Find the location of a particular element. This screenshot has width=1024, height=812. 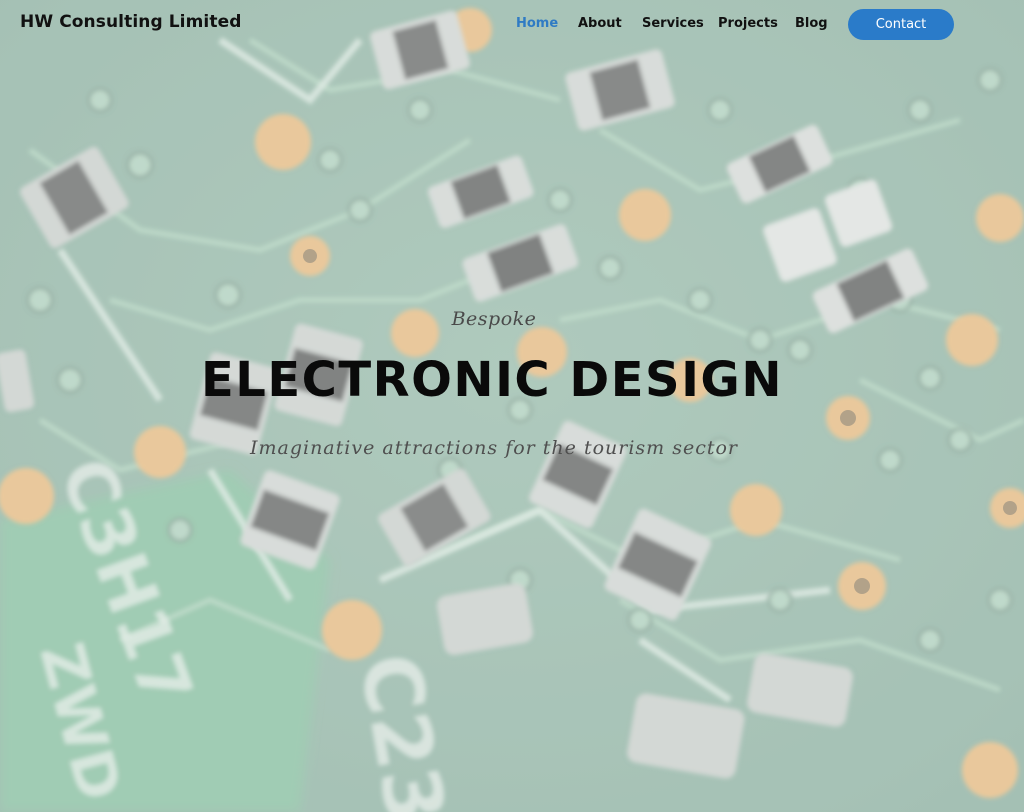

contact-button: Contact is located at coordinates (901, 24).